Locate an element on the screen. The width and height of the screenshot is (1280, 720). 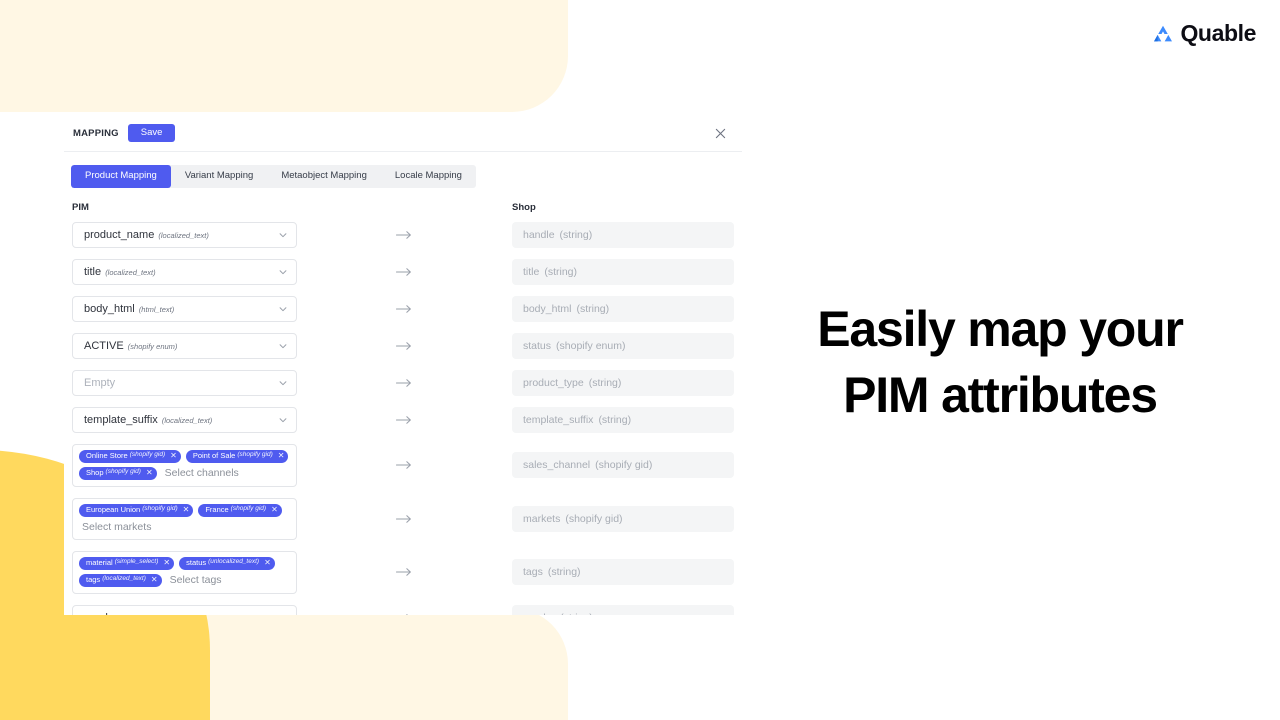
tab-variant-mapping: Variant Mapping is located at coordinates (219, 176).